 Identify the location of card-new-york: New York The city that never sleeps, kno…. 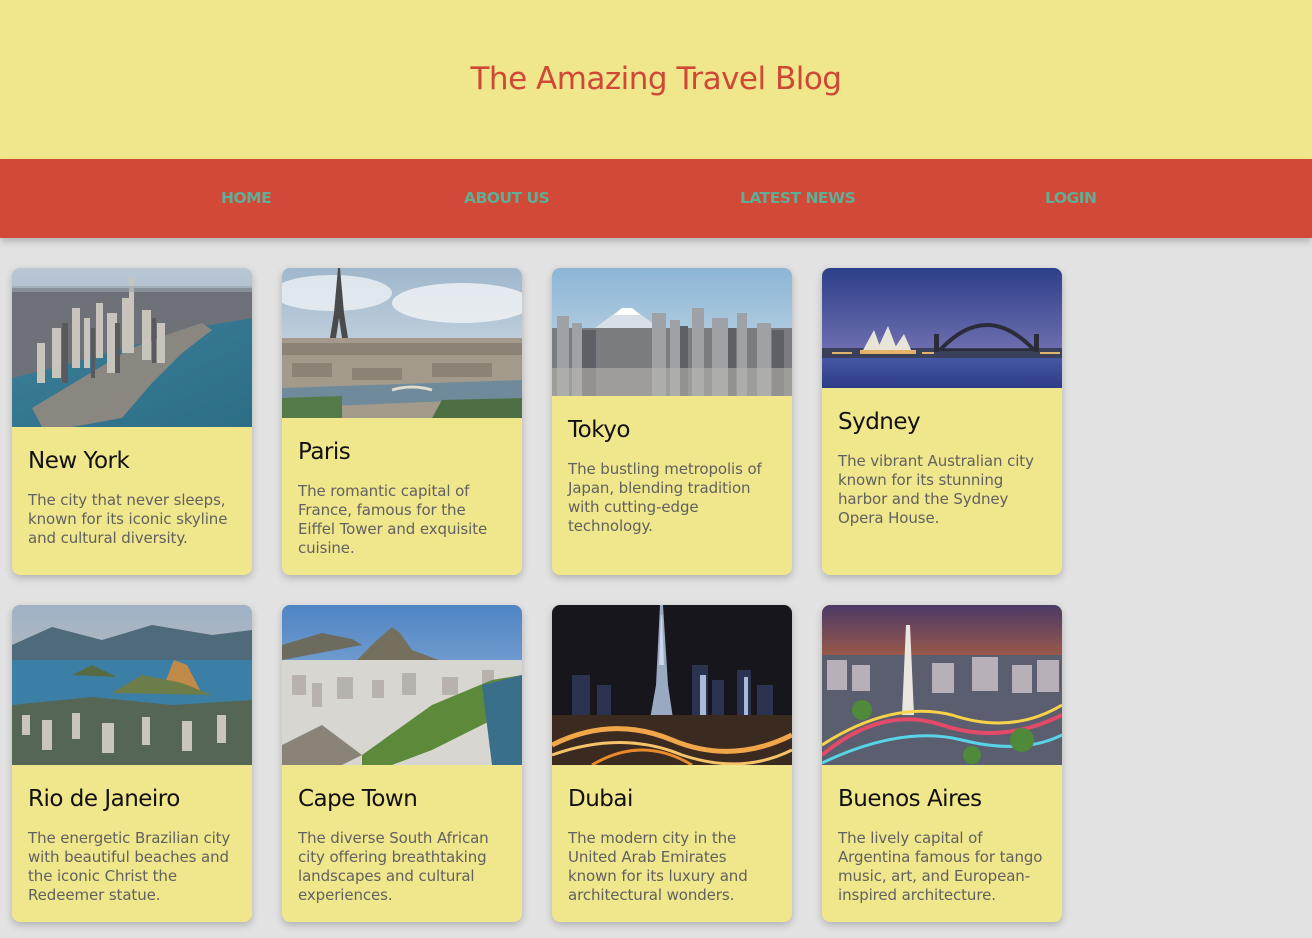
(132, 421).